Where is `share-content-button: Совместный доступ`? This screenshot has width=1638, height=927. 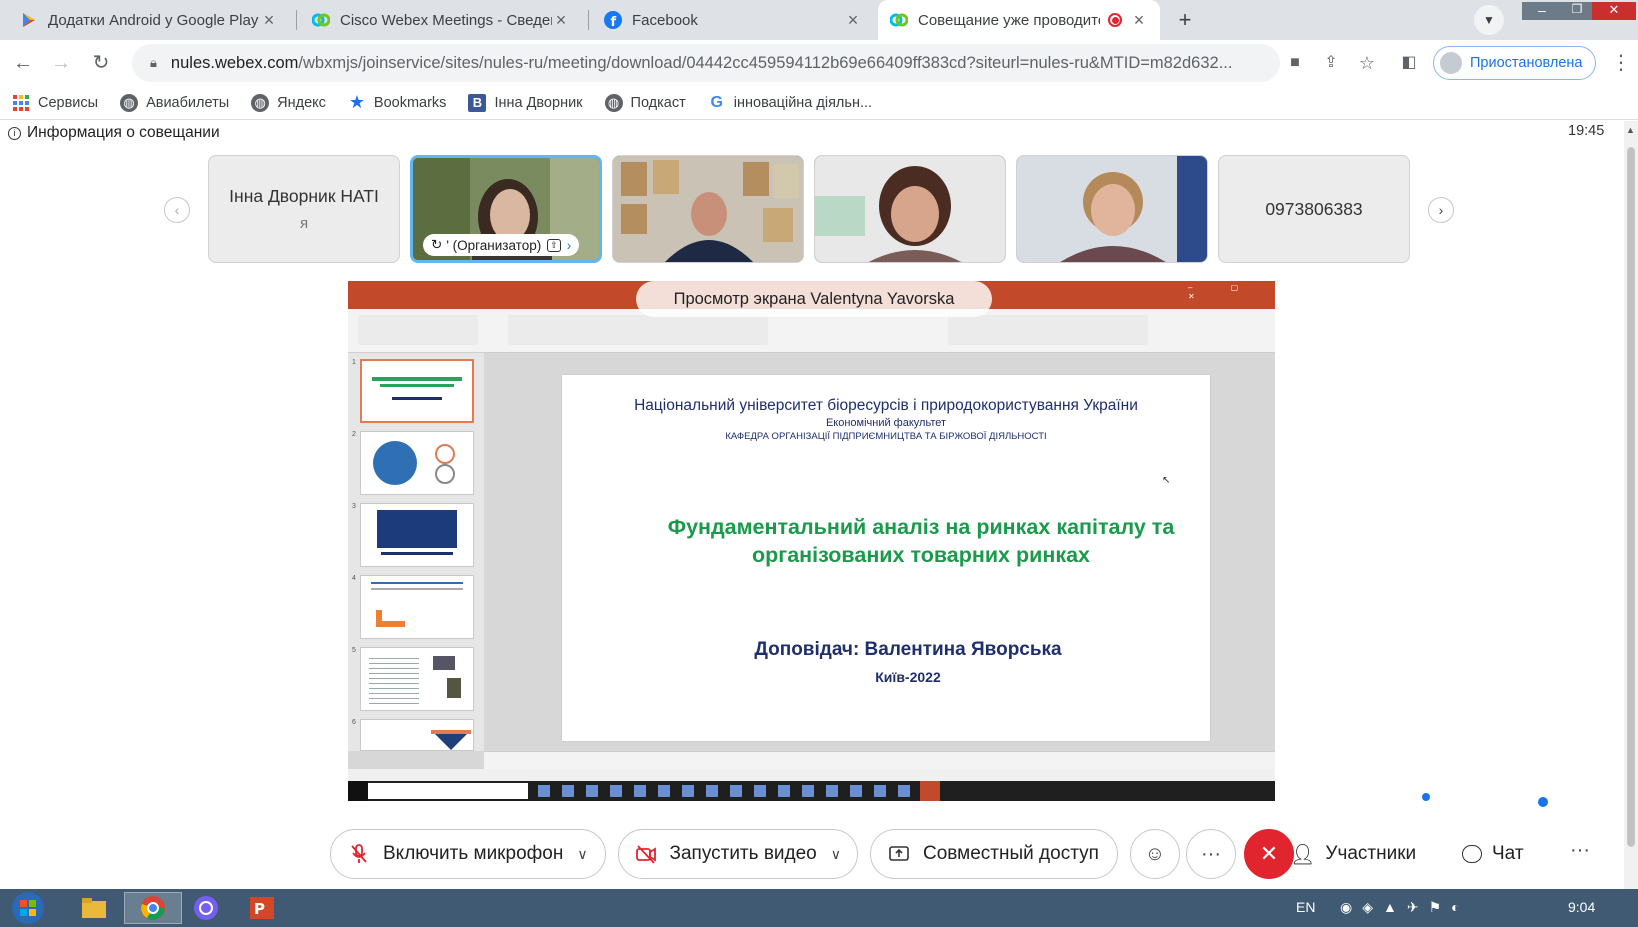
share-content-button: Совместный доступ is located at coordinates (994, 854).